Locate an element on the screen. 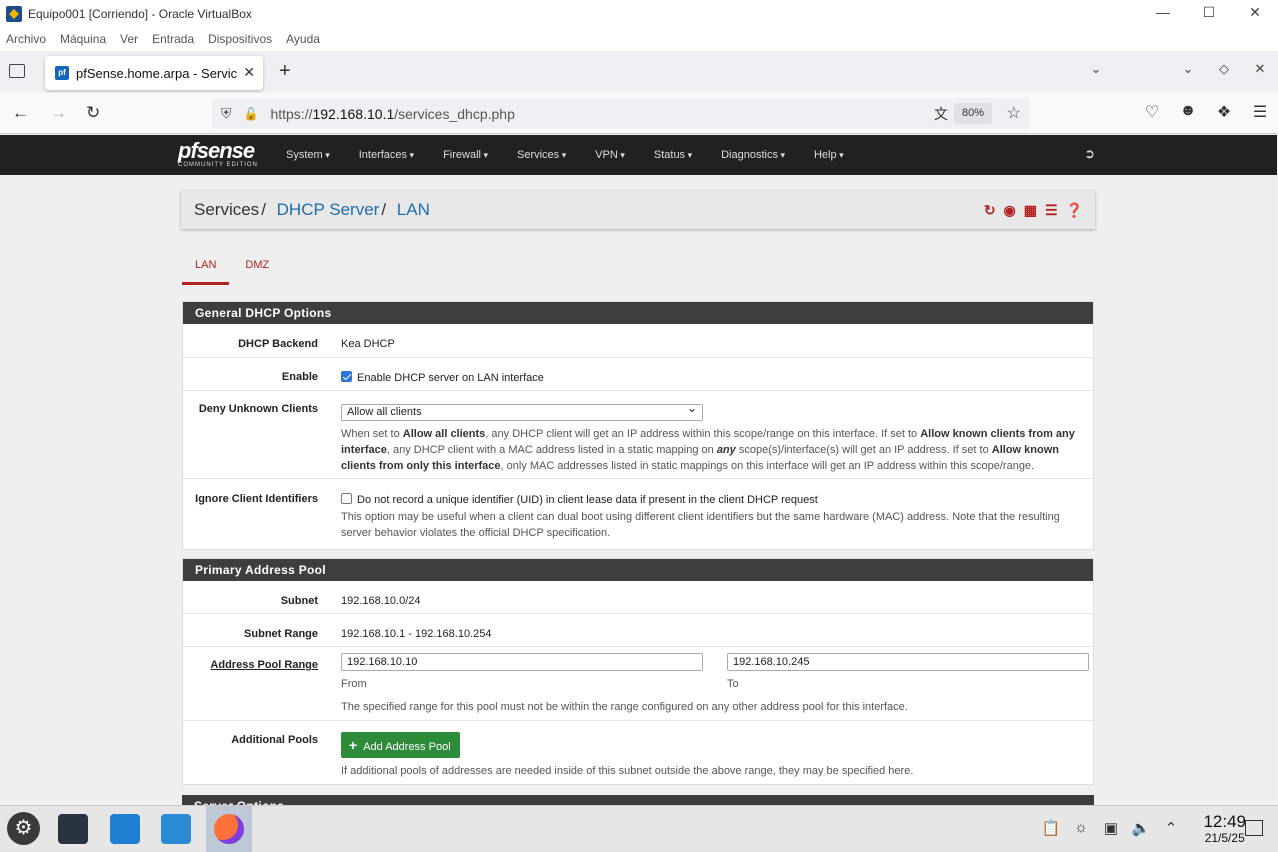 This screenshot has width=1278, height=852. subnet-range-value: 192.168.10.1 - 192.168.10.254 is located at coordinates (416, 634).